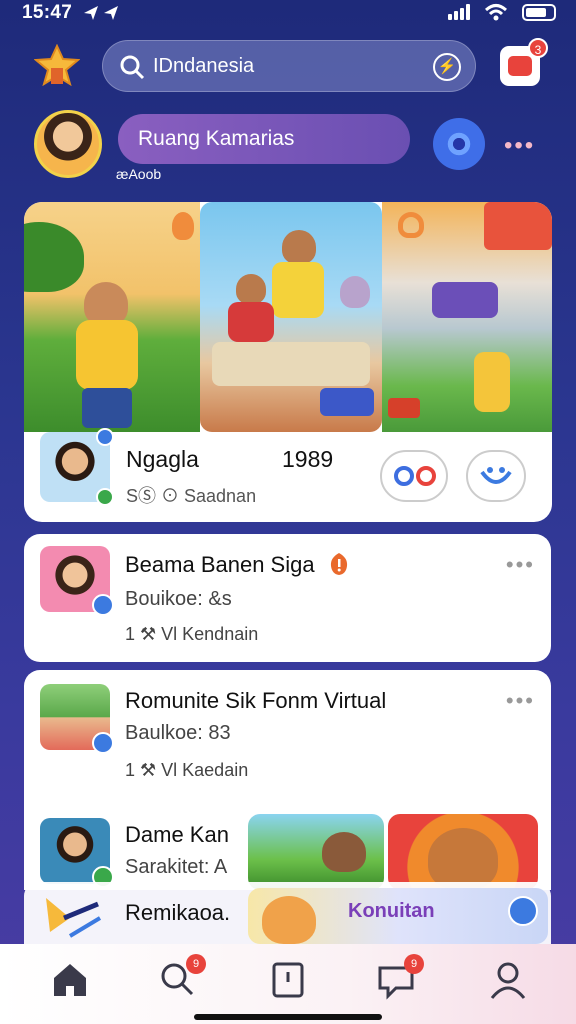  I want to click on promo-tile-left, so click(316, 852).